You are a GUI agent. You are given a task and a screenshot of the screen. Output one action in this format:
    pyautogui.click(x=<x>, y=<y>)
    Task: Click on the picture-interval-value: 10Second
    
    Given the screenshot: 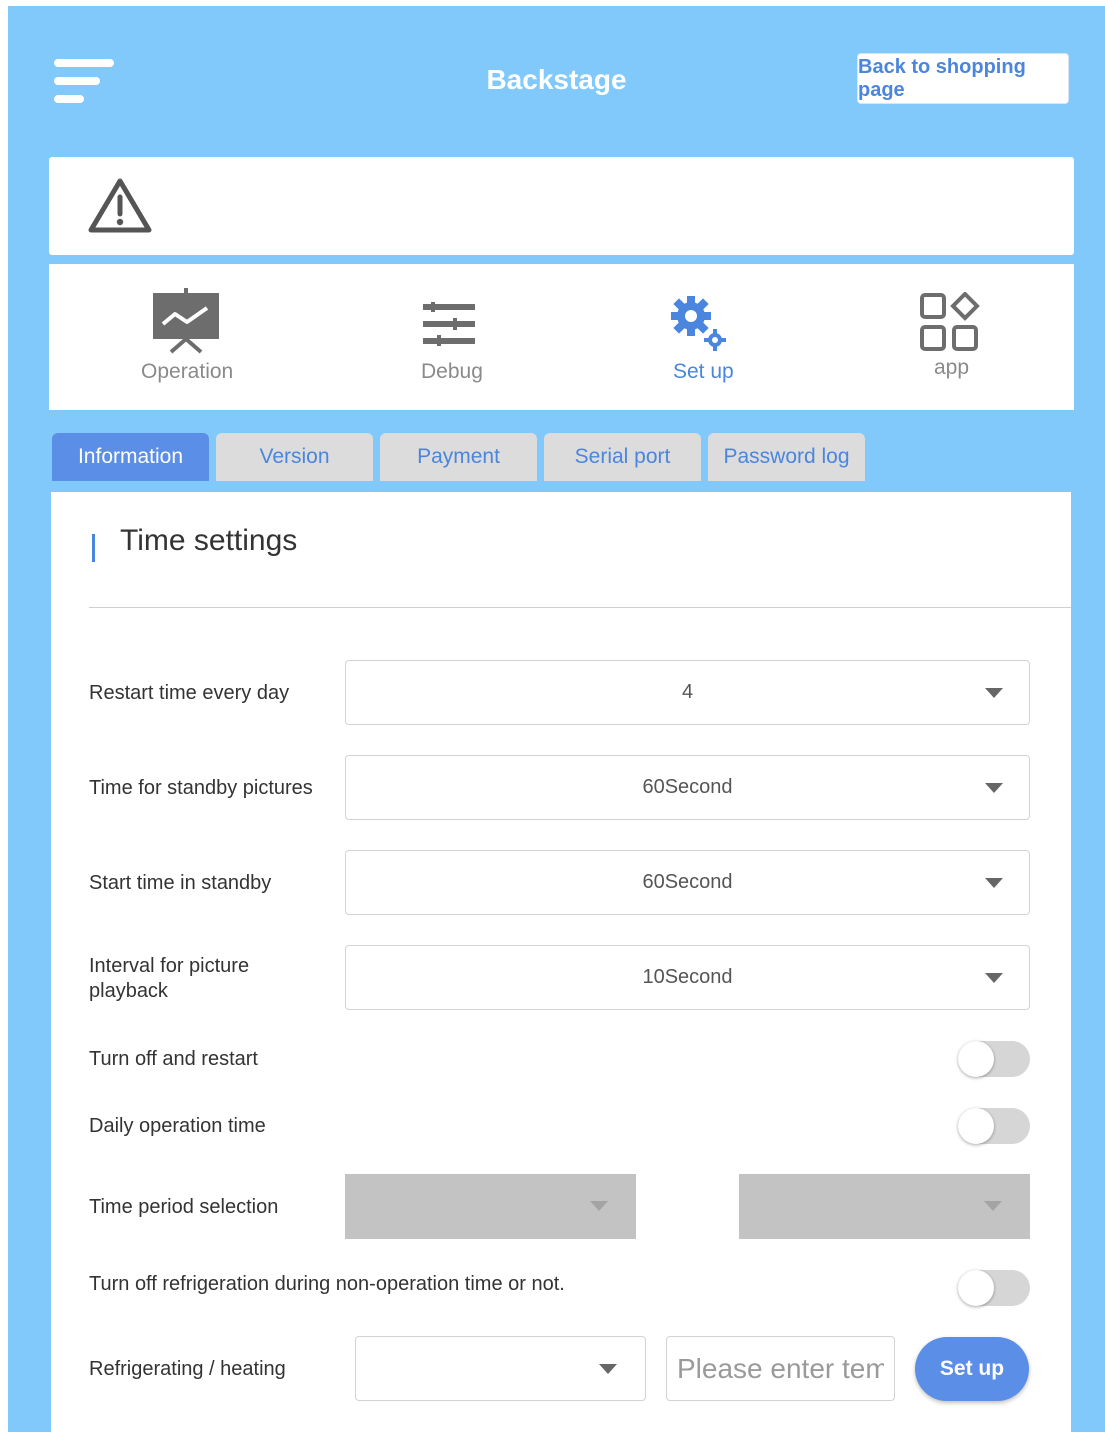 What is the action you would take?
    pyautogui.click(x=687, y=977)
    